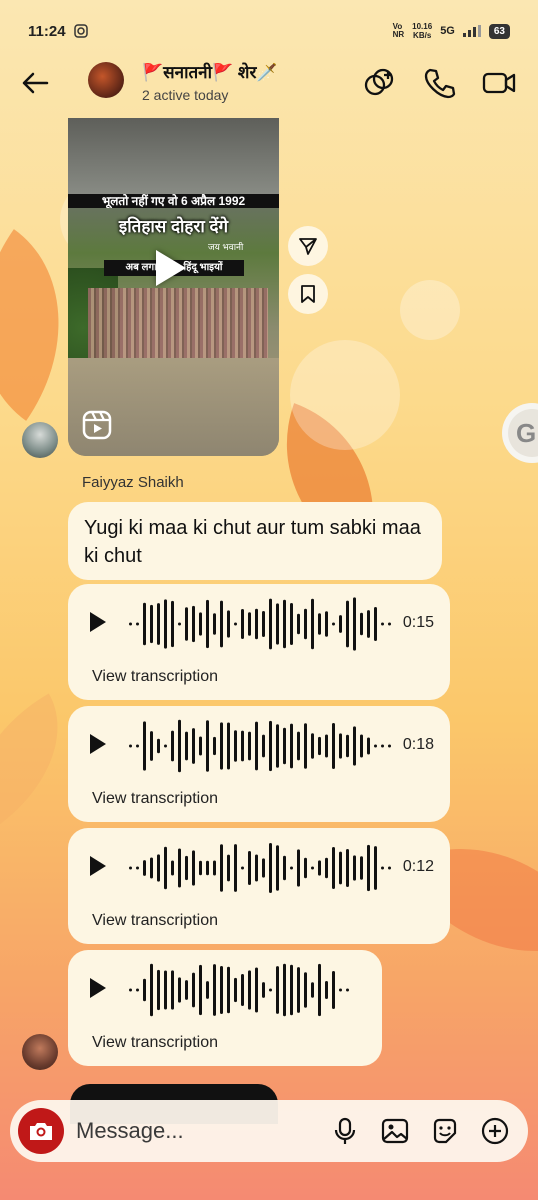 The width and height of the screenshot is (538, 1200). I want to click on video-caption-line2: इतिहास दोहरा देंगे, so click(173, 226).